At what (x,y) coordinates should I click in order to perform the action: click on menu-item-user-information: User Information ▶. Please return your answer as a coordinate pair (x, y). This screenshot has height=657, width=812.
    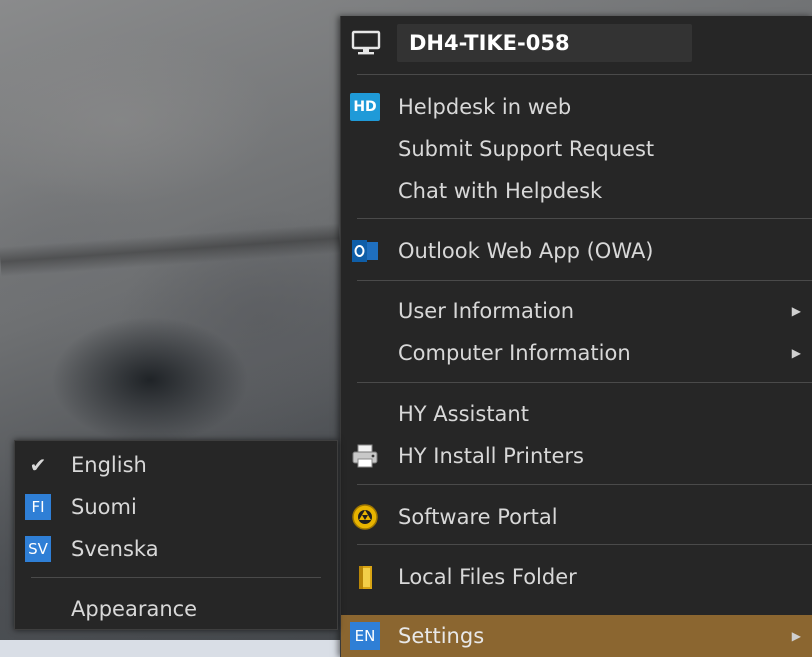
    Looking at the image, I should click on (576, 311).